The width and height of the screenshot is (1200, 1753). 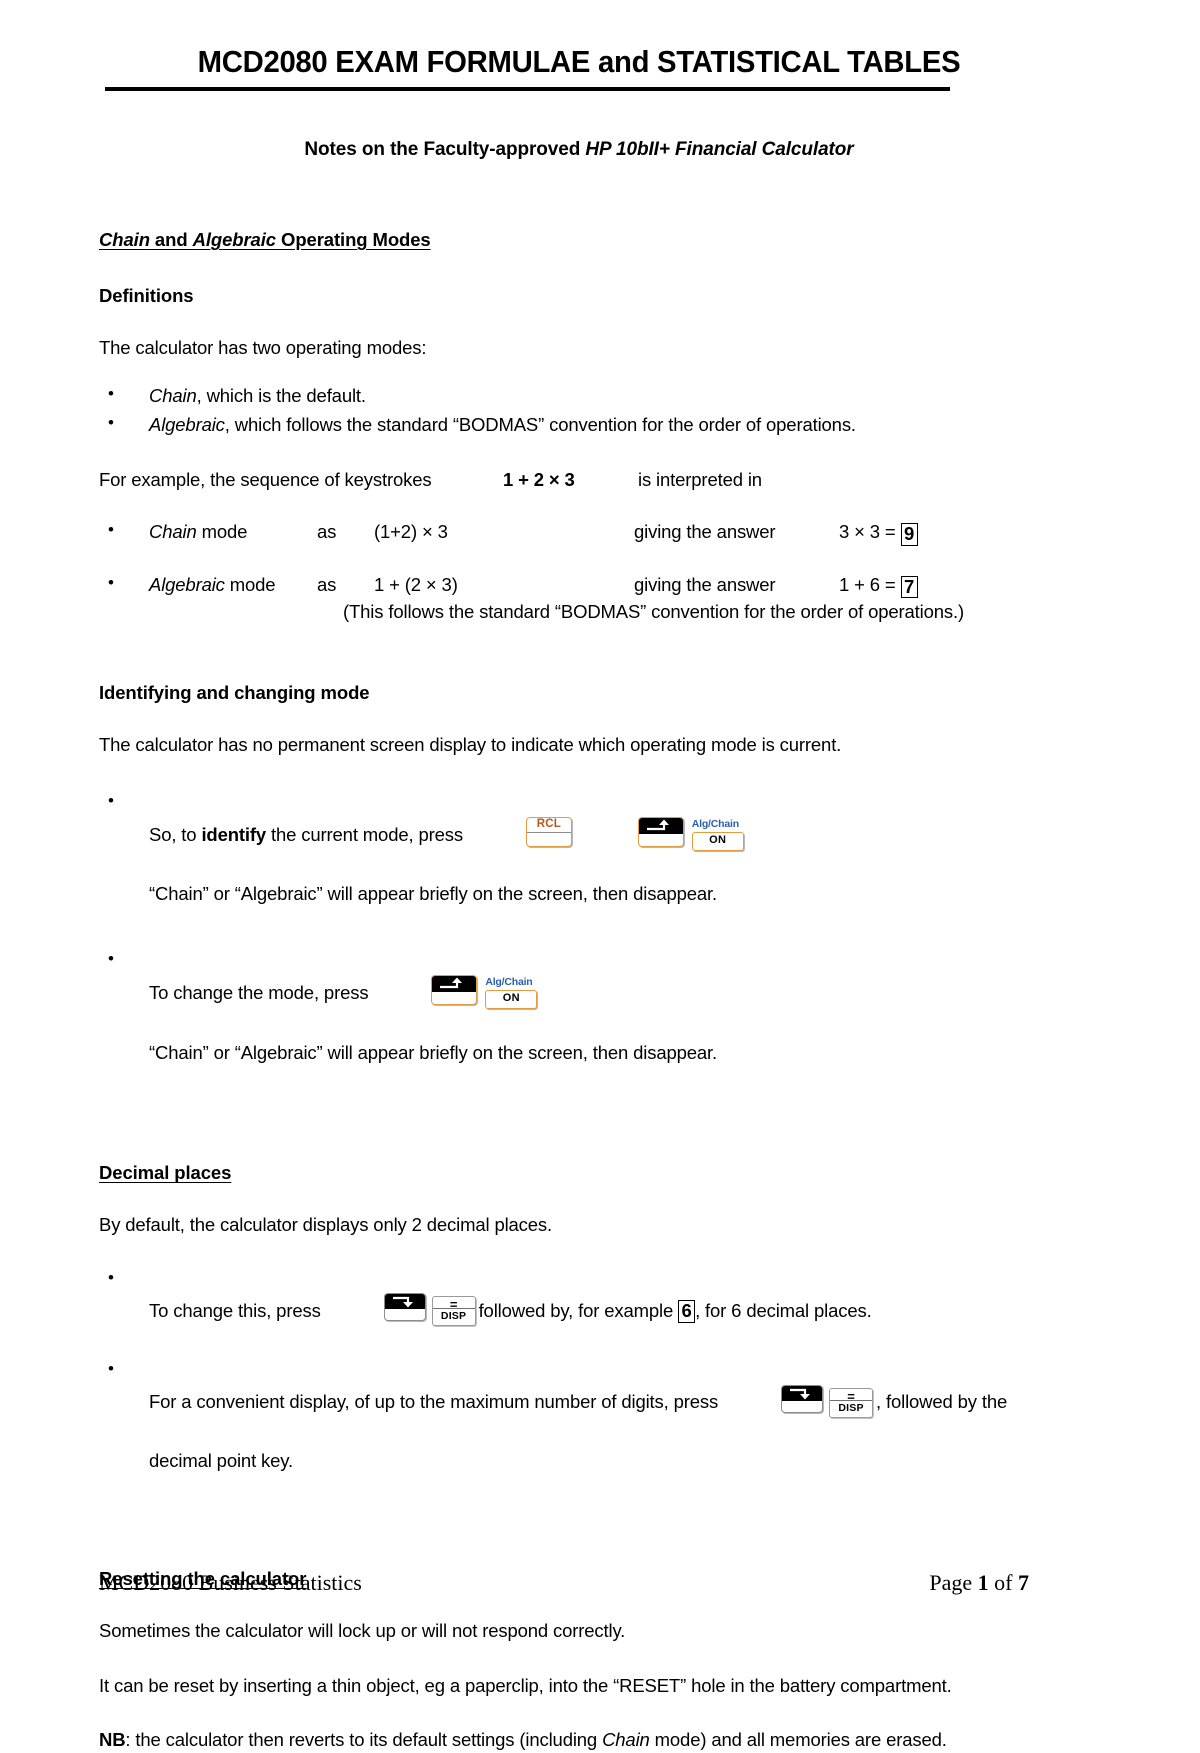 I want to click on chain-result-prefix: 3 × 3 =, so click(x=870, y=532).